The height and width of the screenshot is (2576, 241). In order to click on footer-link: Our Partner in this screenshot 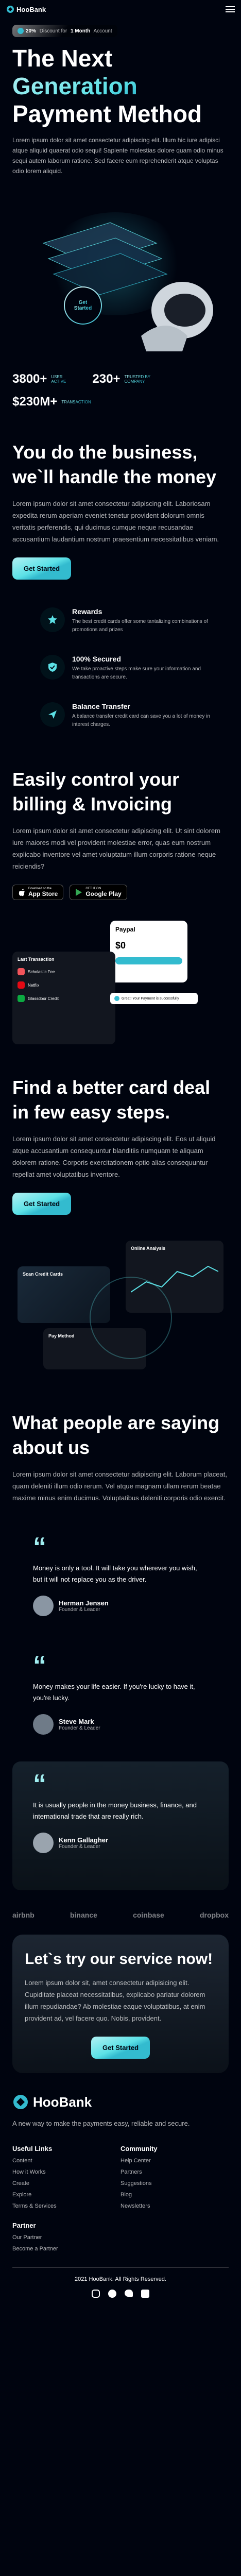, I will do `click(120, 2237)`.